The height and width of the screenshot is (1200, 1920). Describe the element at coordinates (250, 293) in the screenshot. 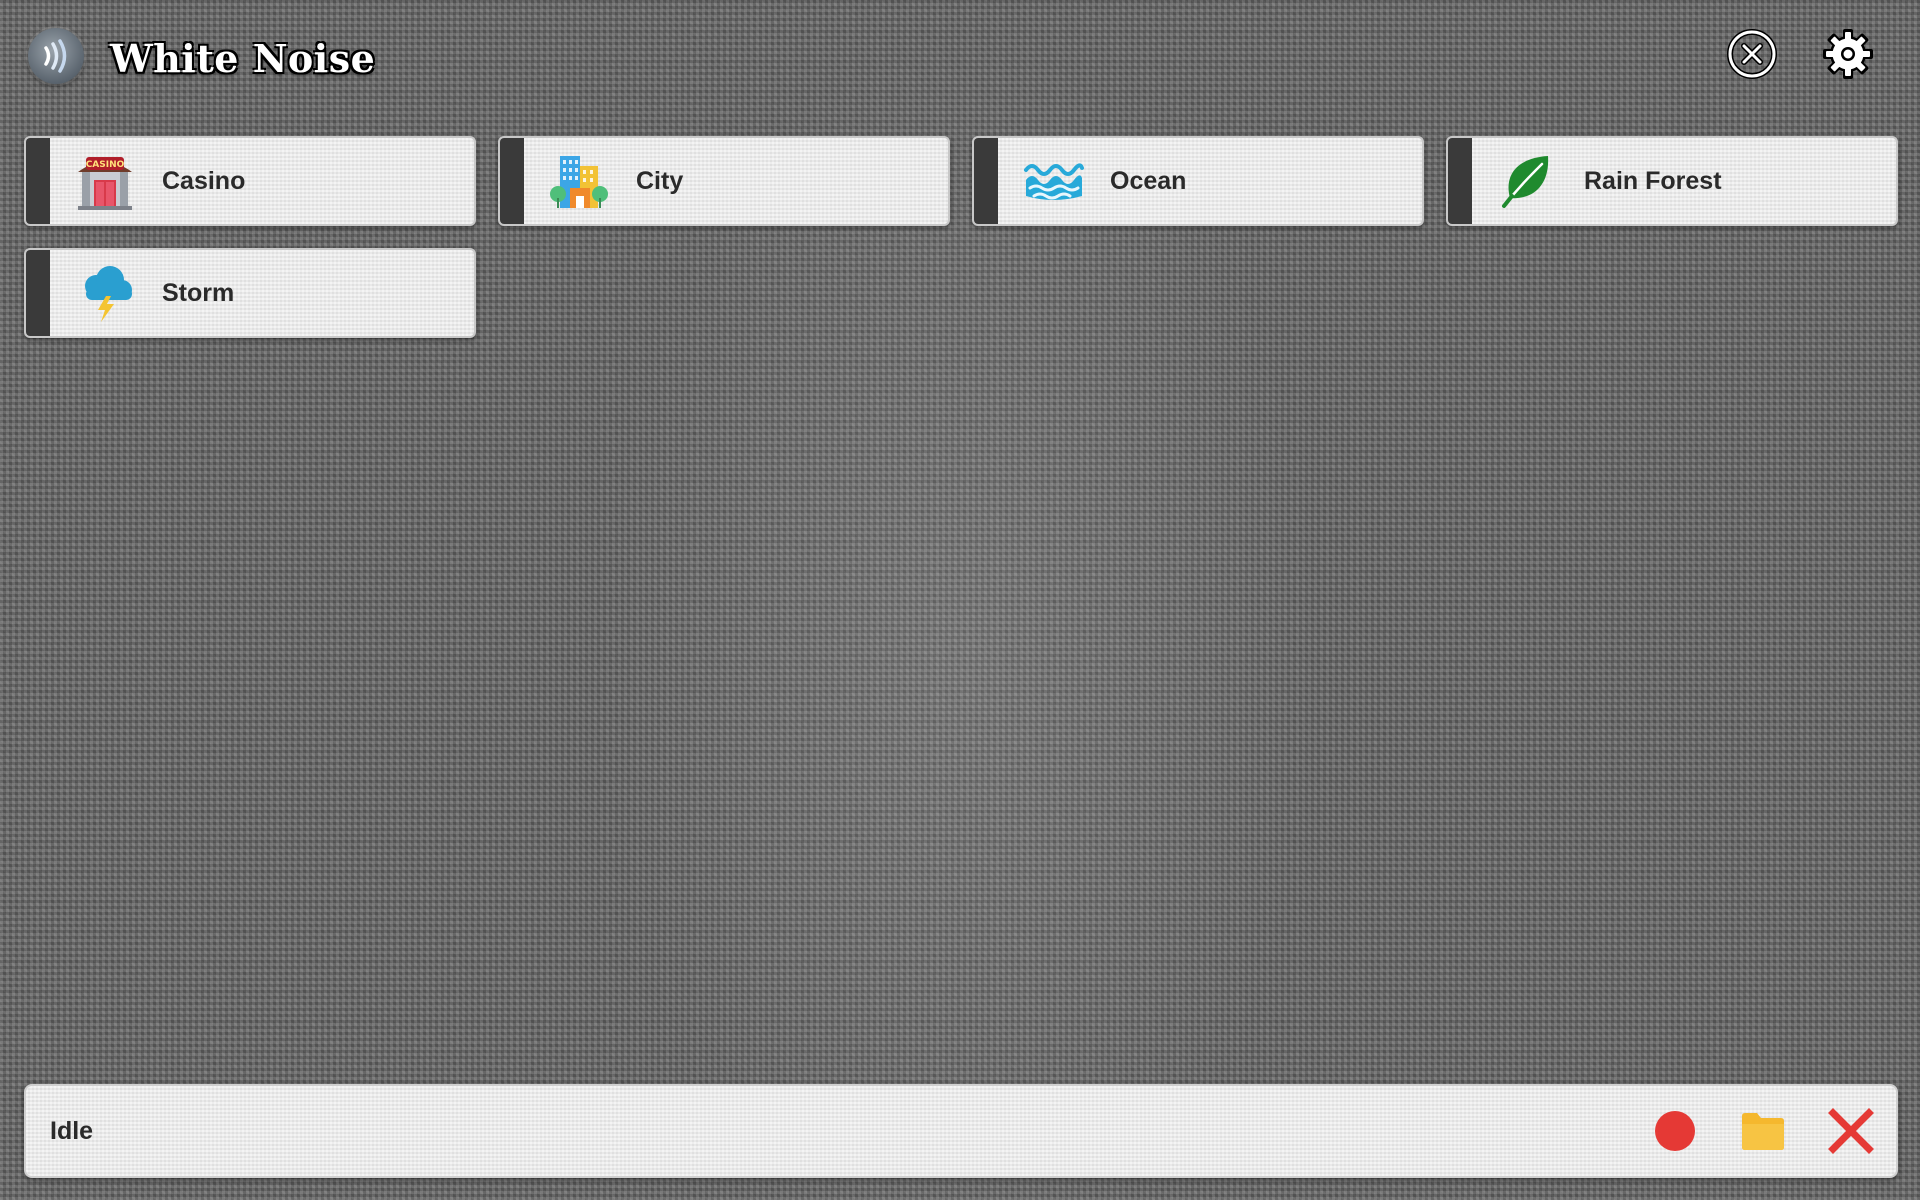

I see `sound-card-storm: Storm` at that location.